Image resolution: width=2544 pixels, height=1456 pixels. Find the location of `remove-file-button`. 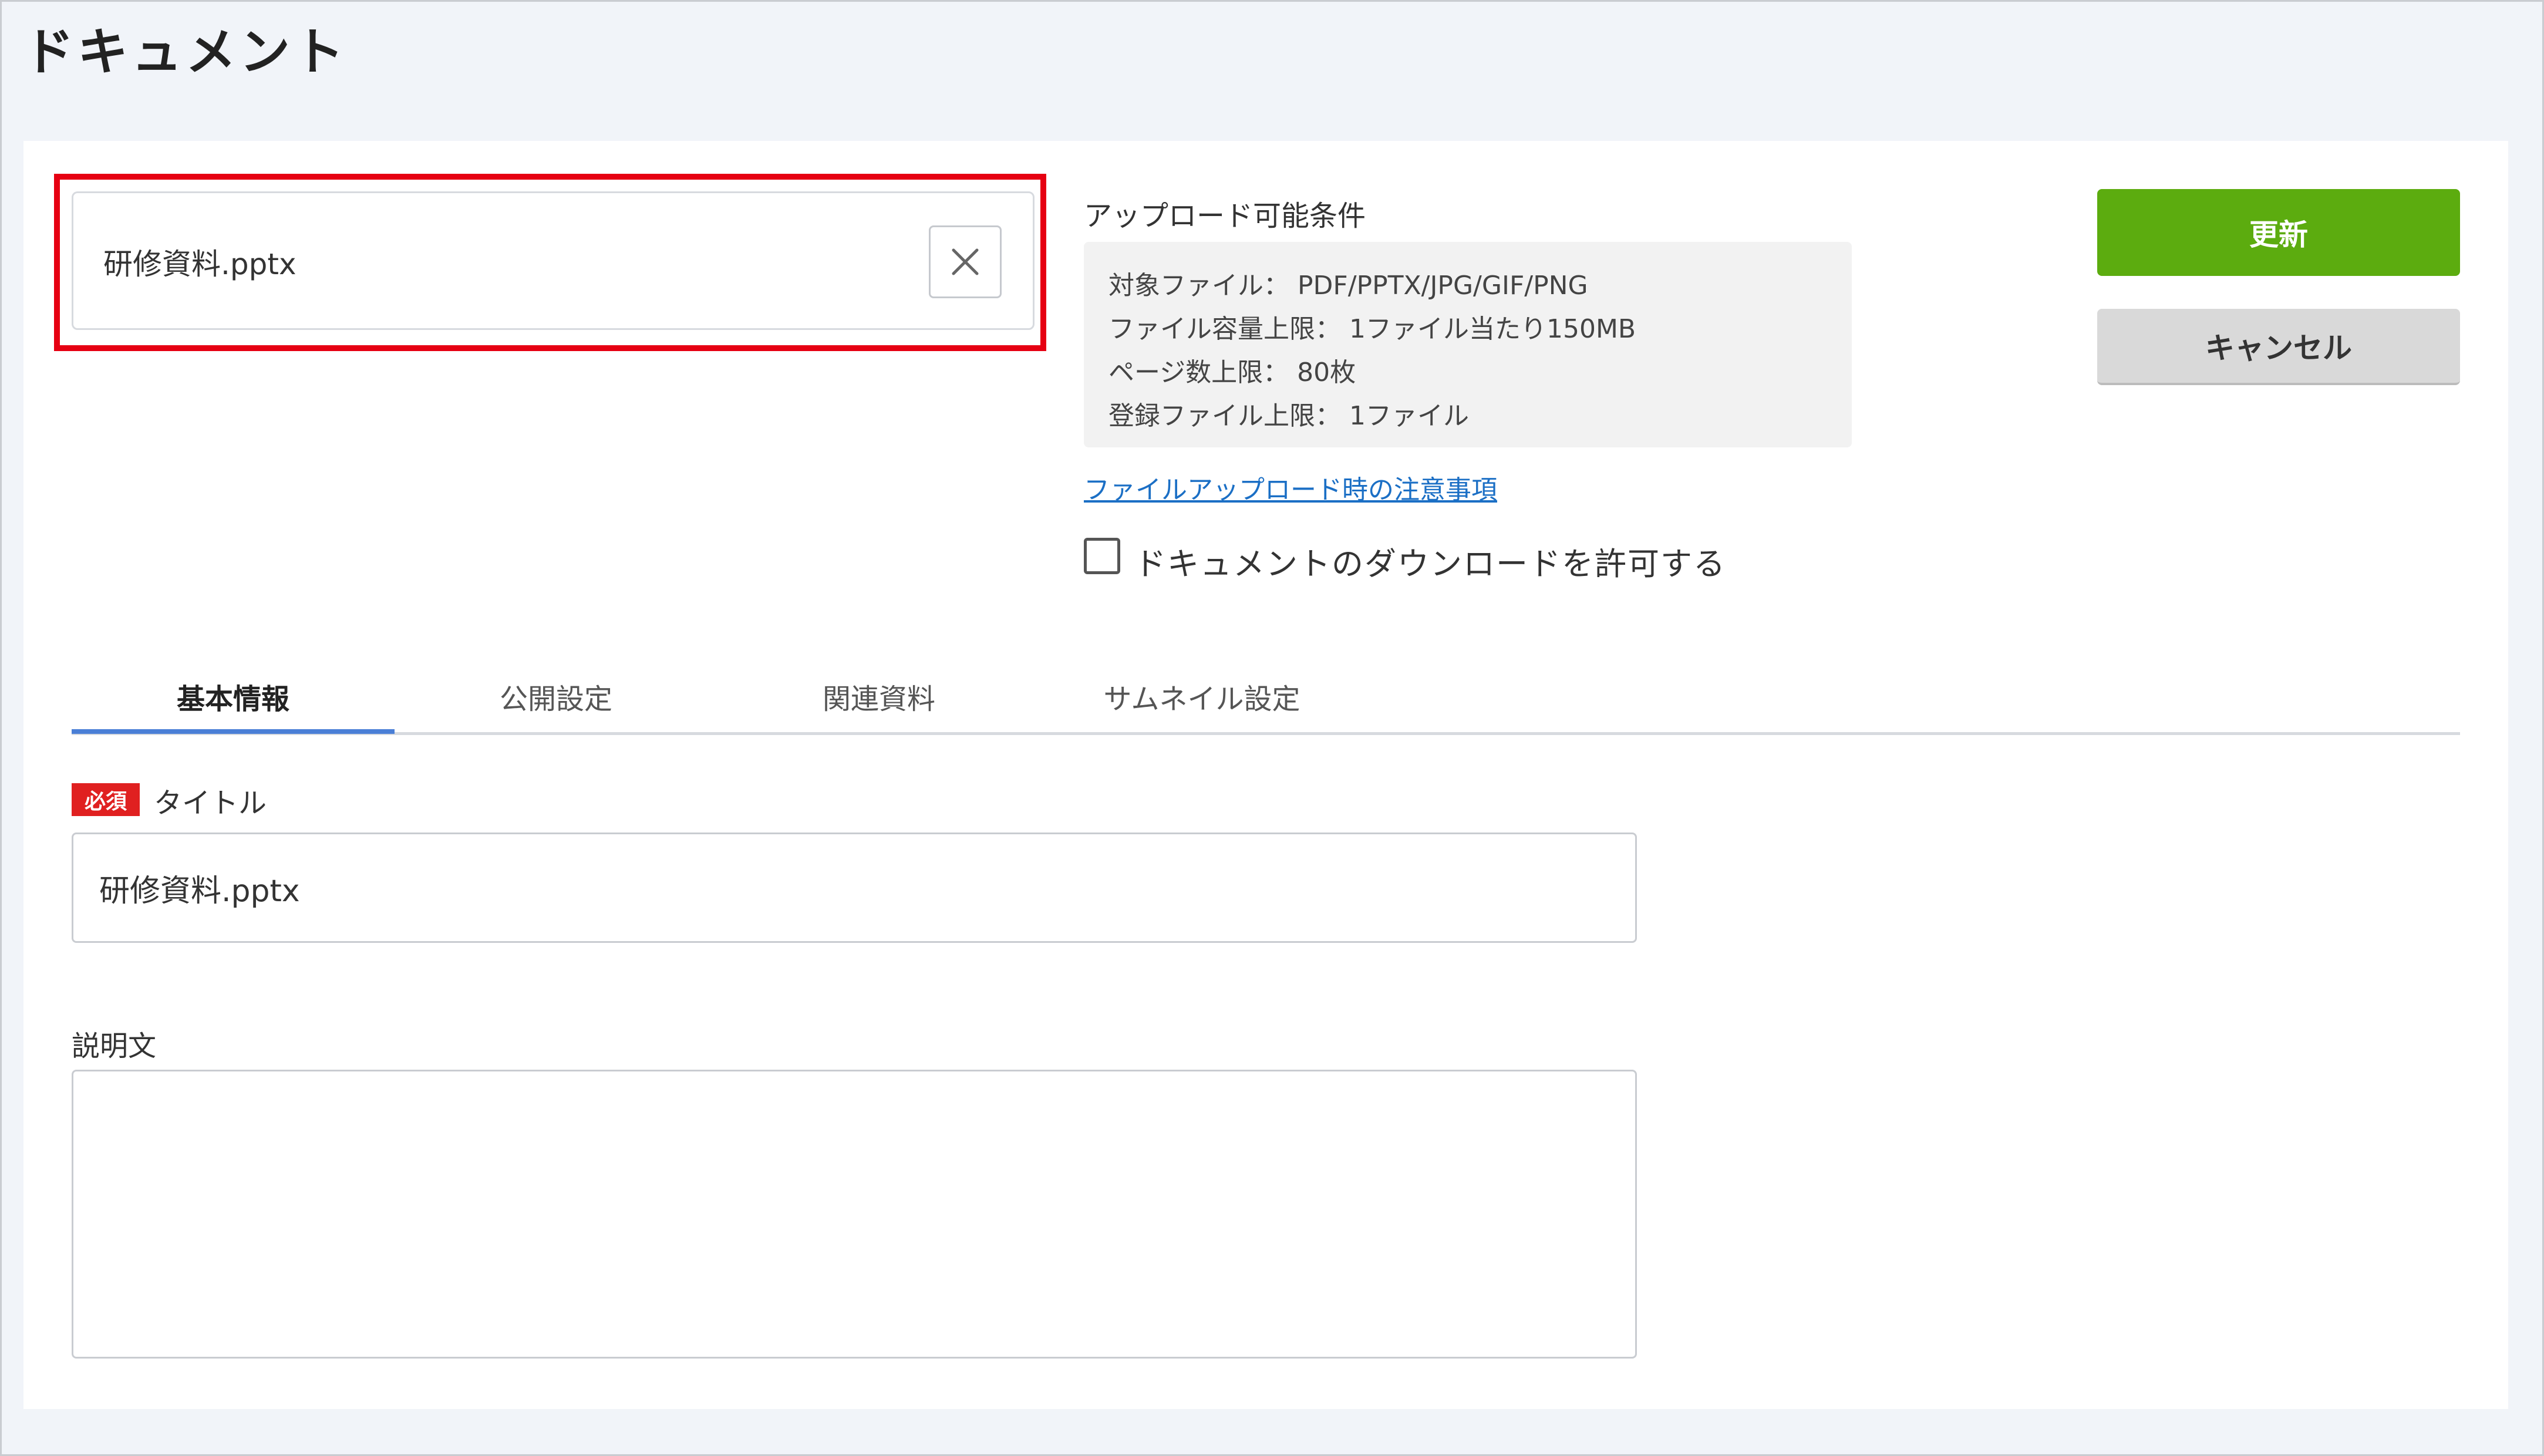

remove-file-button is located at coordinates (965, 261).